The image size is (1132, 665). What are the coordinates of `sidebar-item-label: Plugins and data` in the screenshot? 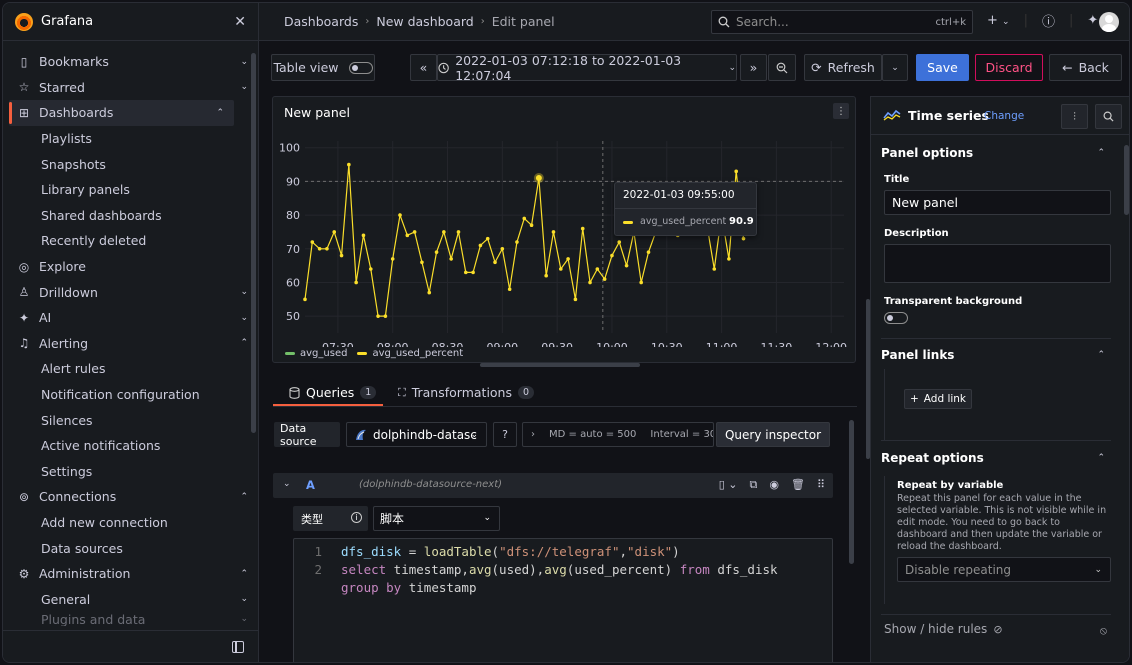 It's located at (93, 619).